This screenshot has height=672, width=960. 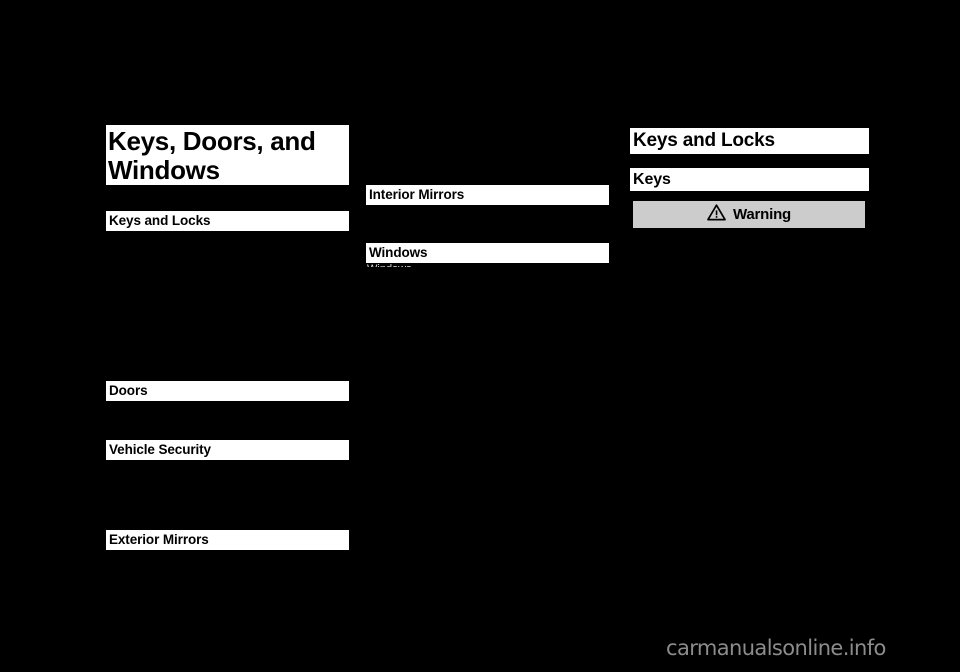 What do you see at coordinates (128, 390) in the screenshot?
I see `section-heading-label: Doors` at bounding box center [128, 390].